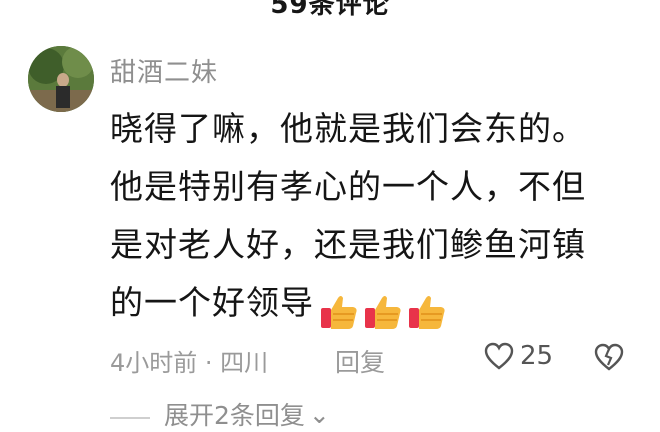 The image size is (660, 432). What do you see at coordinates (537, 356) in the screenshot?
I see `like-count: 25` at bounding box center [537, 356].